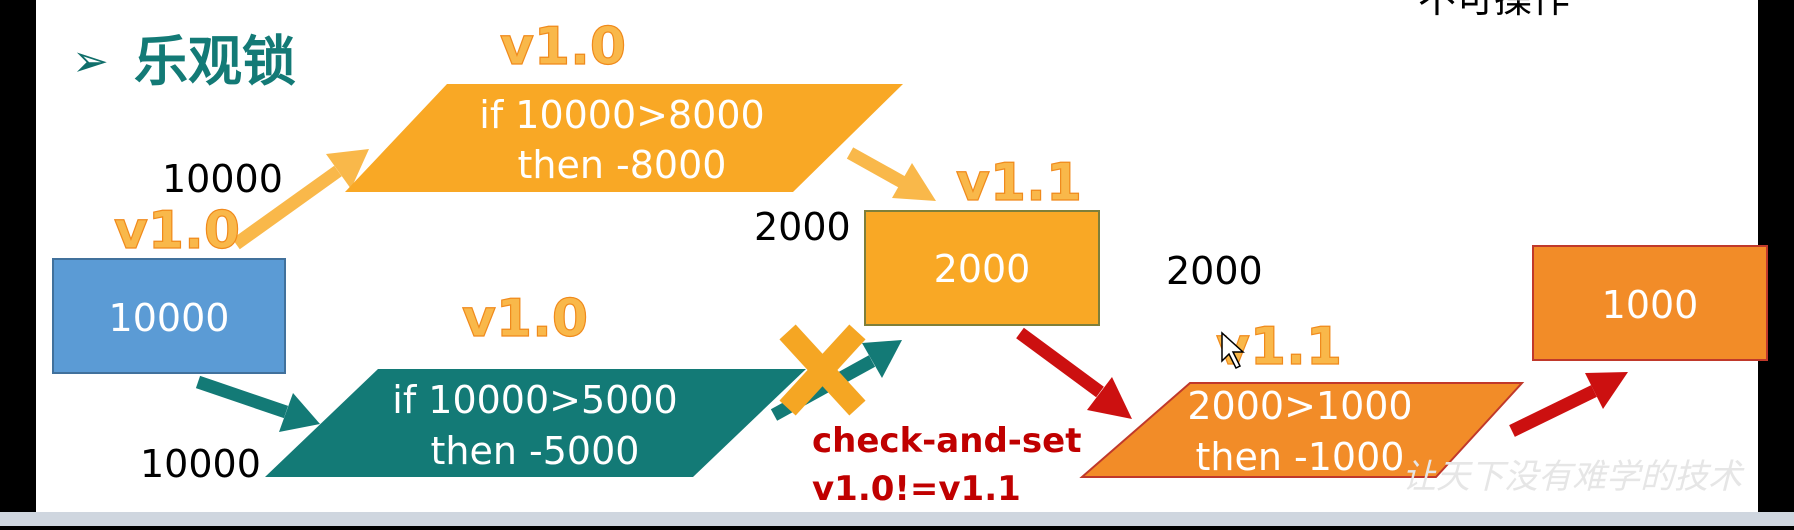 The width and height of the screenshot is (1794, 530). I want to click on slide-title: 乐观锁, so click(215, 61).